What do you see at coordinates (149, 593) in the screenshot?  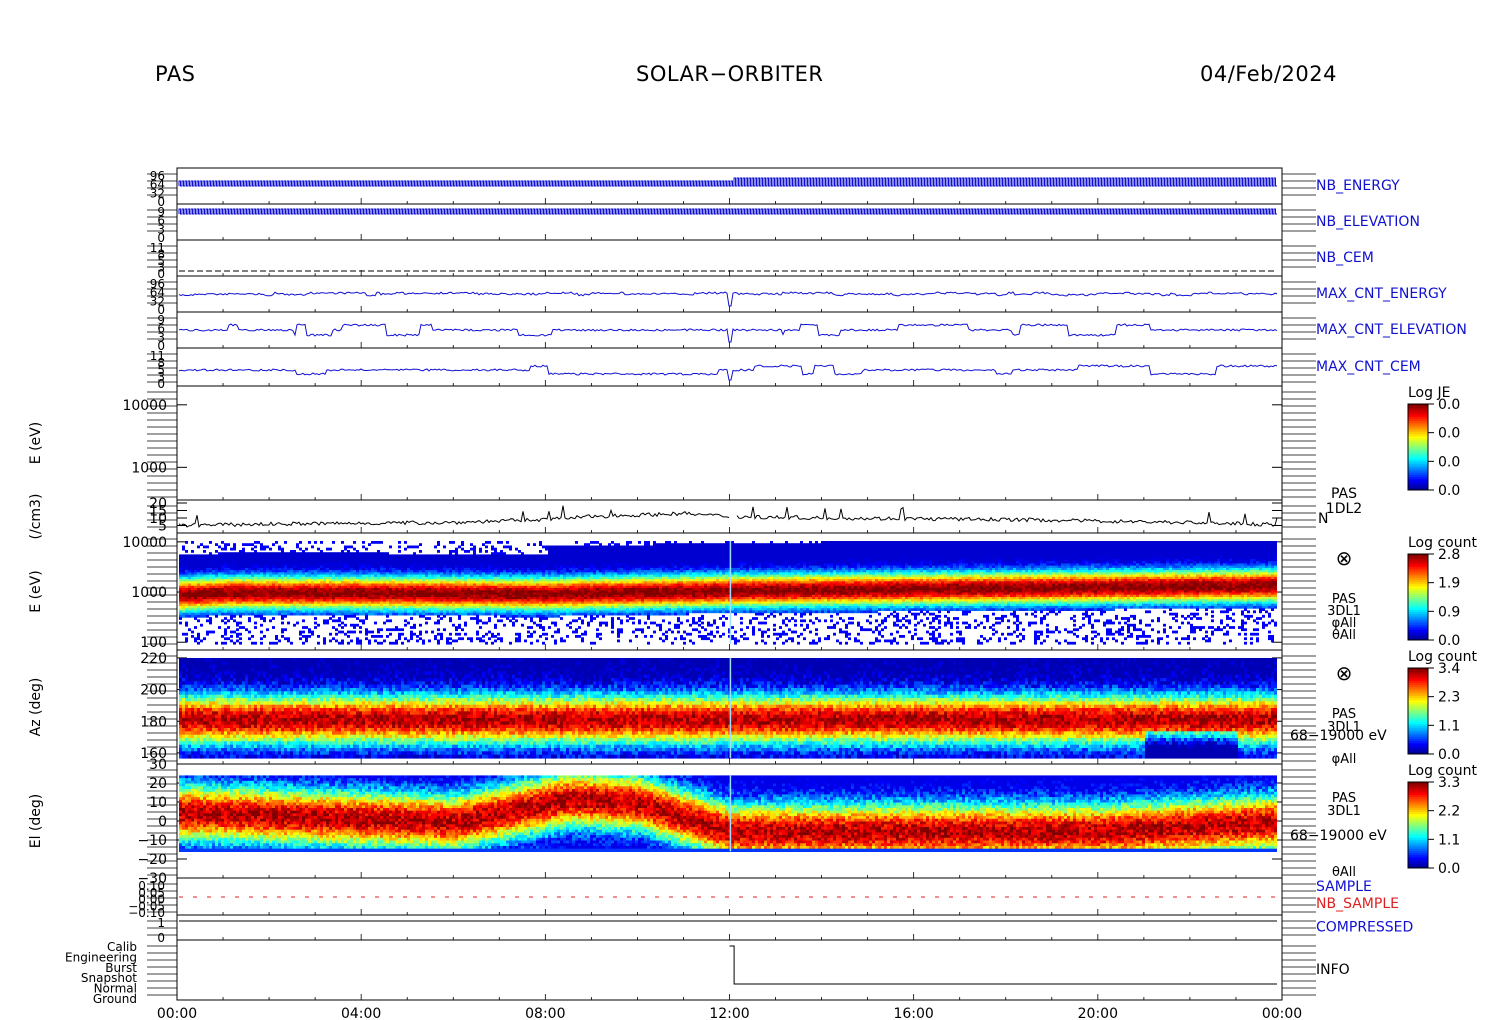 I see `y-tick-label-energy_count: 1000` at bounding box center [149, 593].